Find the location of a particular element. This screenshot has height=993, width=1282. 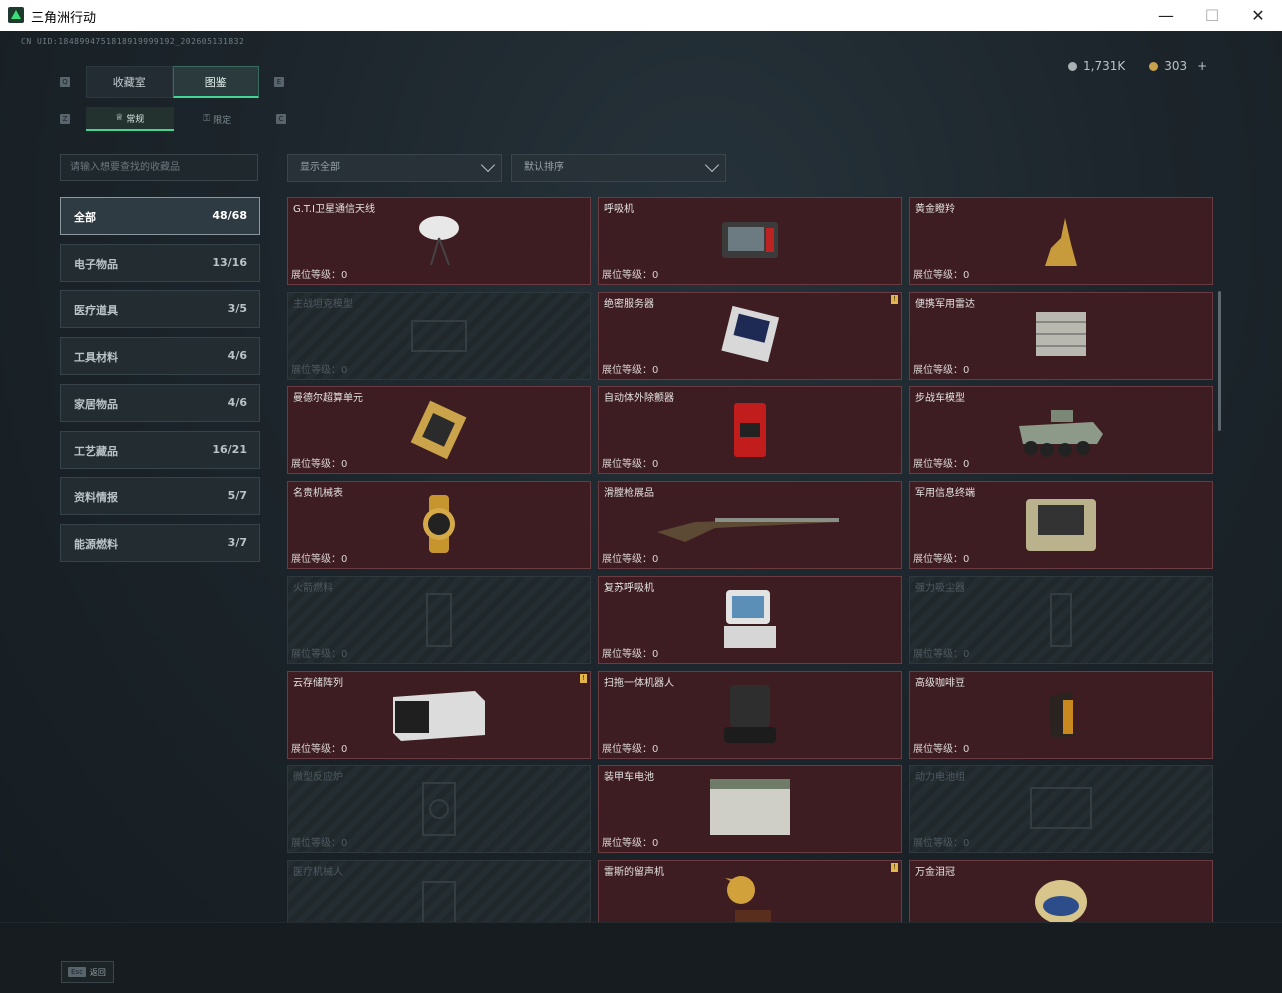

collection-card: 黄金瞪羚 展位等级：0 is located at coordinates (1061, 241).